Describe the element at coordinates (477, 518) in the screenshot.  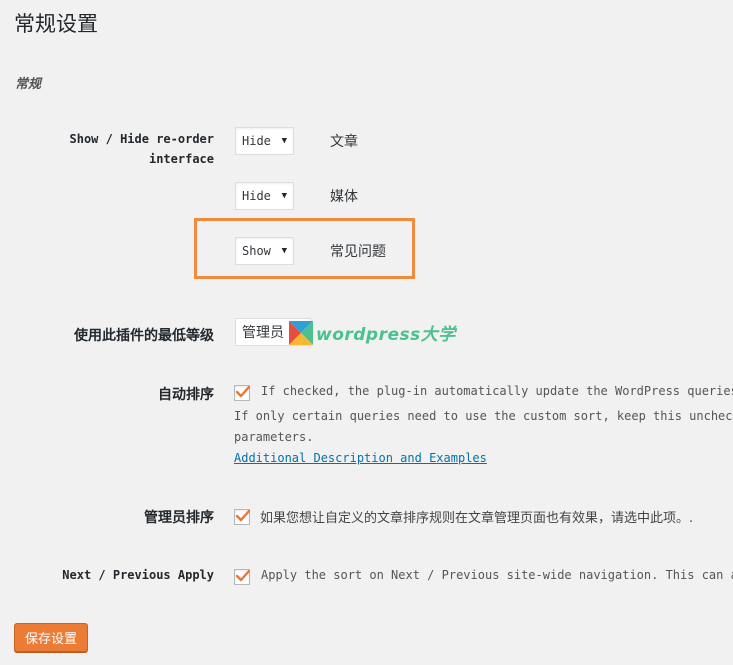
I see `admin-sort-description: 如果您想让自定义的文章排序规则在文章管理页面也有效果，请选中此项。.` at that location.